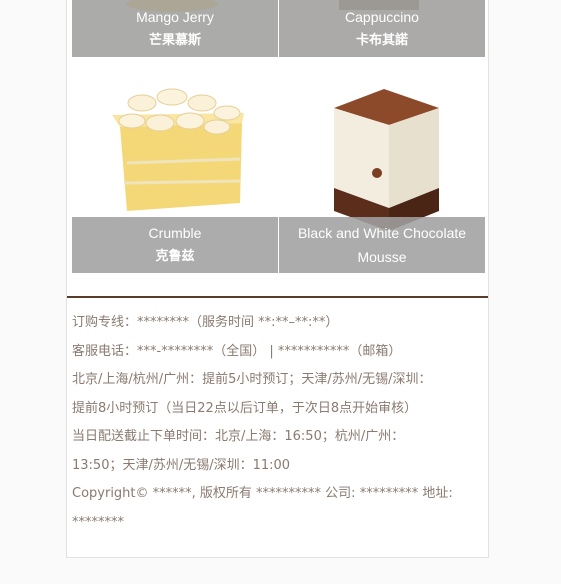 The image size is (561, 584). What do you see at coordinates (245, 408) in the screenshot?
I see `delivery-notice-2: 提前8小时预订（当日22点以后订单，于次日8点开始审核）` at bounding box center [245, 408].